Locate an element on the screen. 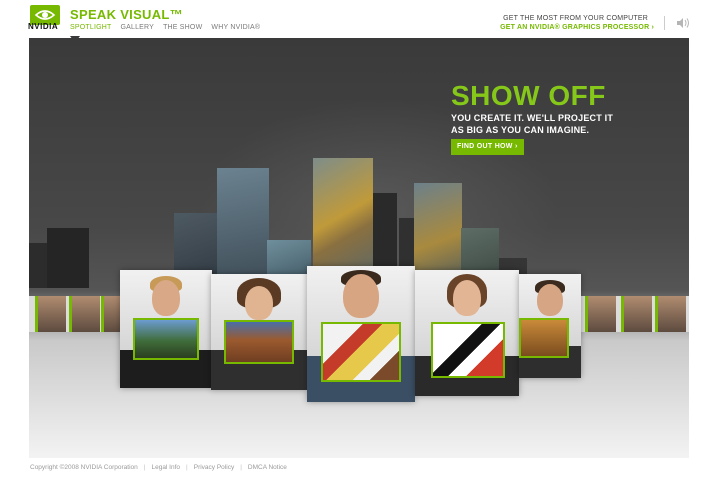  dmca-notice-link: DMCA Notice is located at coordinates (267, 467).